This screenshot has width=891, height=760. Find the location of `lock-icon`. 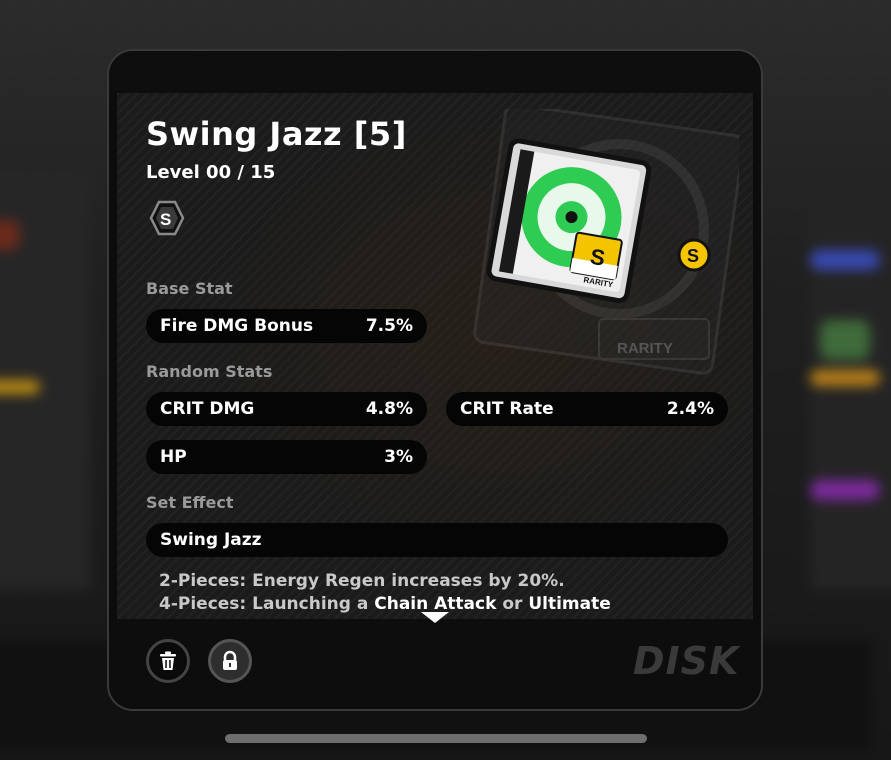

lock-icon is located at coordinates (230, 660).